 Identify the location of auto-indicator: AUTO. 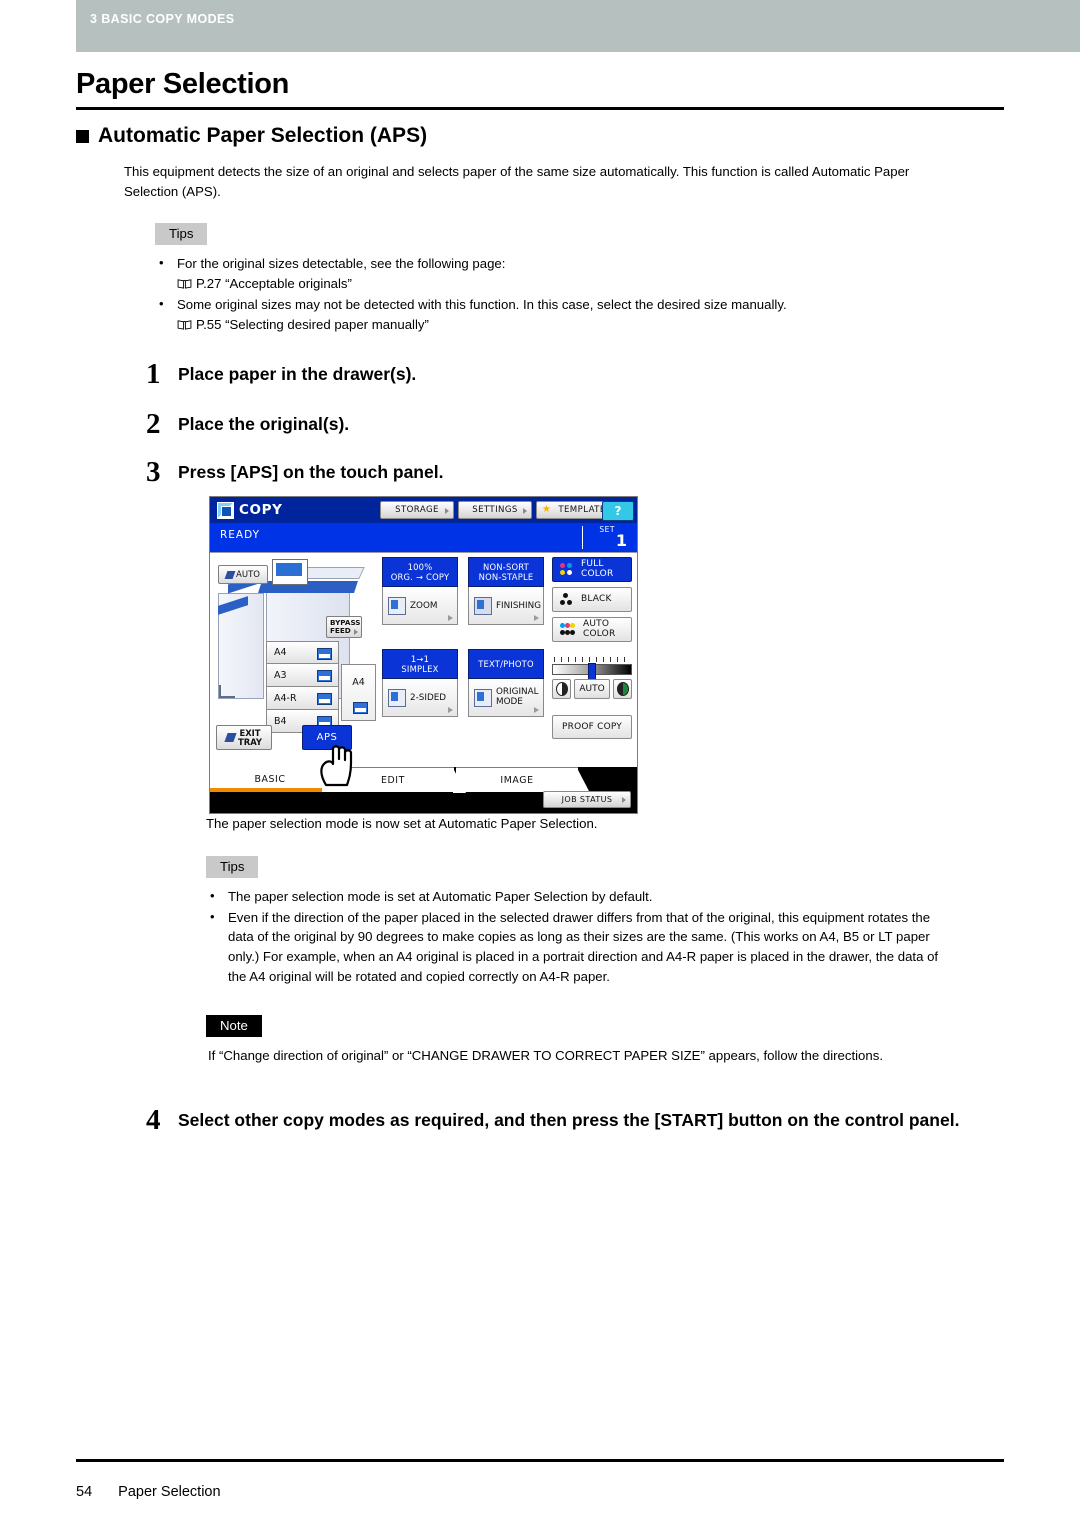
(243, 574).